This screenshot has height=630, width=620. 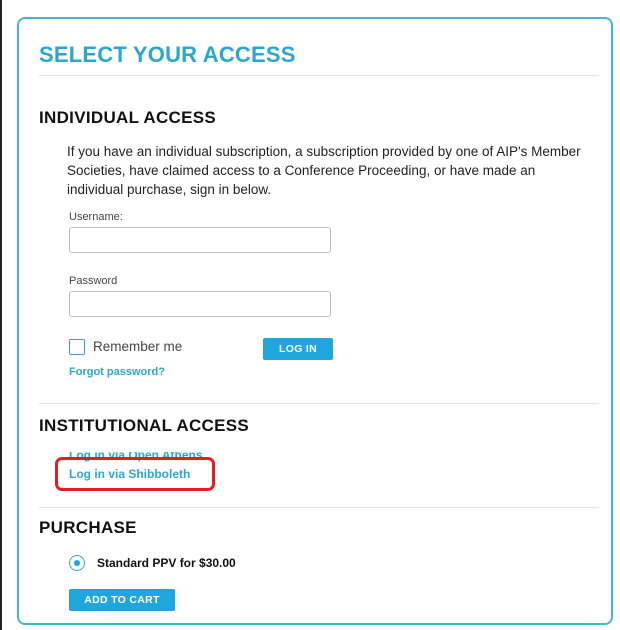 What do you see at coordinates (4, 315) in the screenshot?
I see `window-edge` at bounding box center [4, 315].